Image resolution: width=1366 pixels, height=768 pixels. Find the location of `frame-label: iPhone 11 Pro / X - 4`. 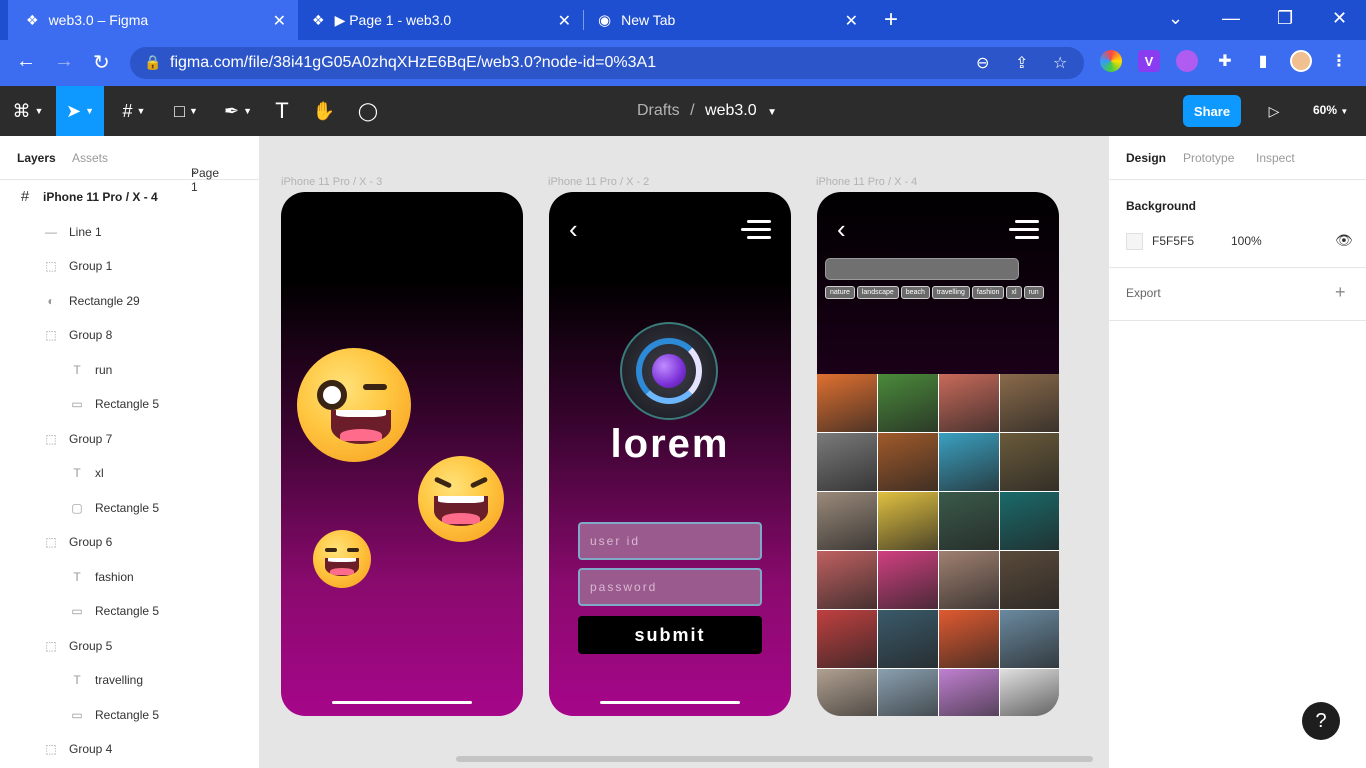

frame-label: iPhone 11 Pro / X - 4 is located at coordinates (866, 182).